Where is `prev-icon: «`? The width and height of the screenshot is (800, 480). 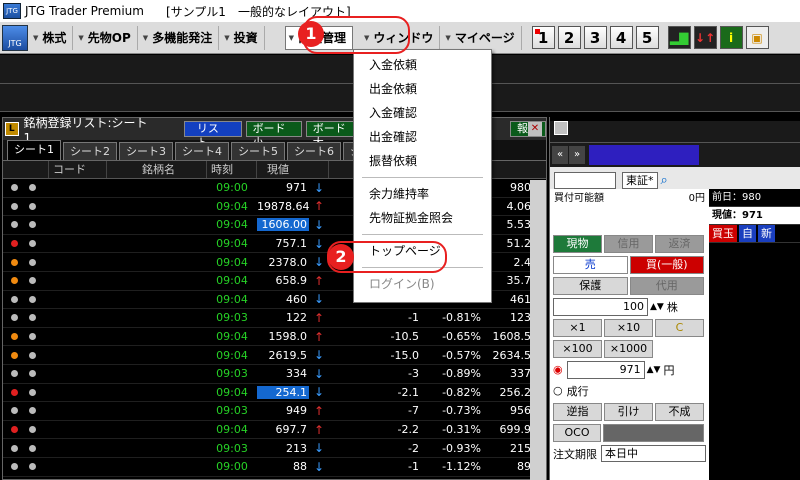
prev-icon: « is located at coordinates (560, 155).